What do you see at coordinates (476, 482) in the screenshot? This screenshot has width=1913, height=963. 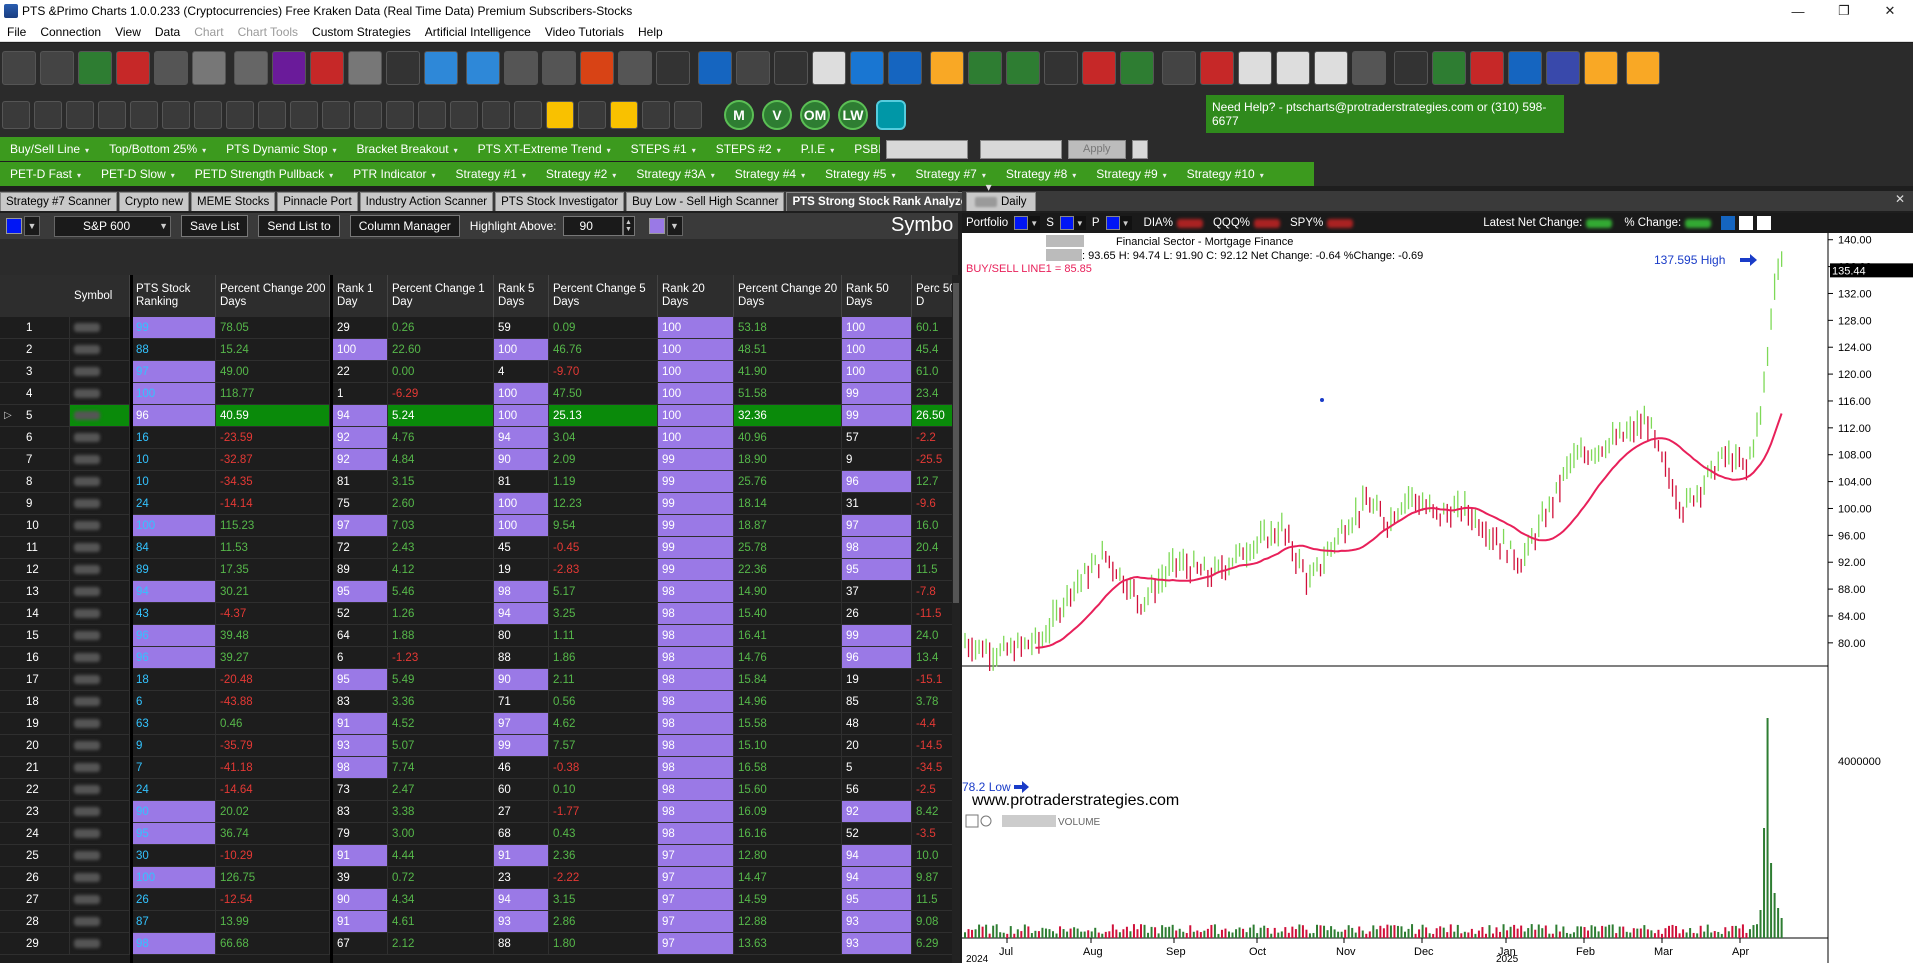 I see `table-row: 8 10 -34.35 81 3.15 81 1.19 99 25.76 96 12.7` at bounding box center [476, 482].